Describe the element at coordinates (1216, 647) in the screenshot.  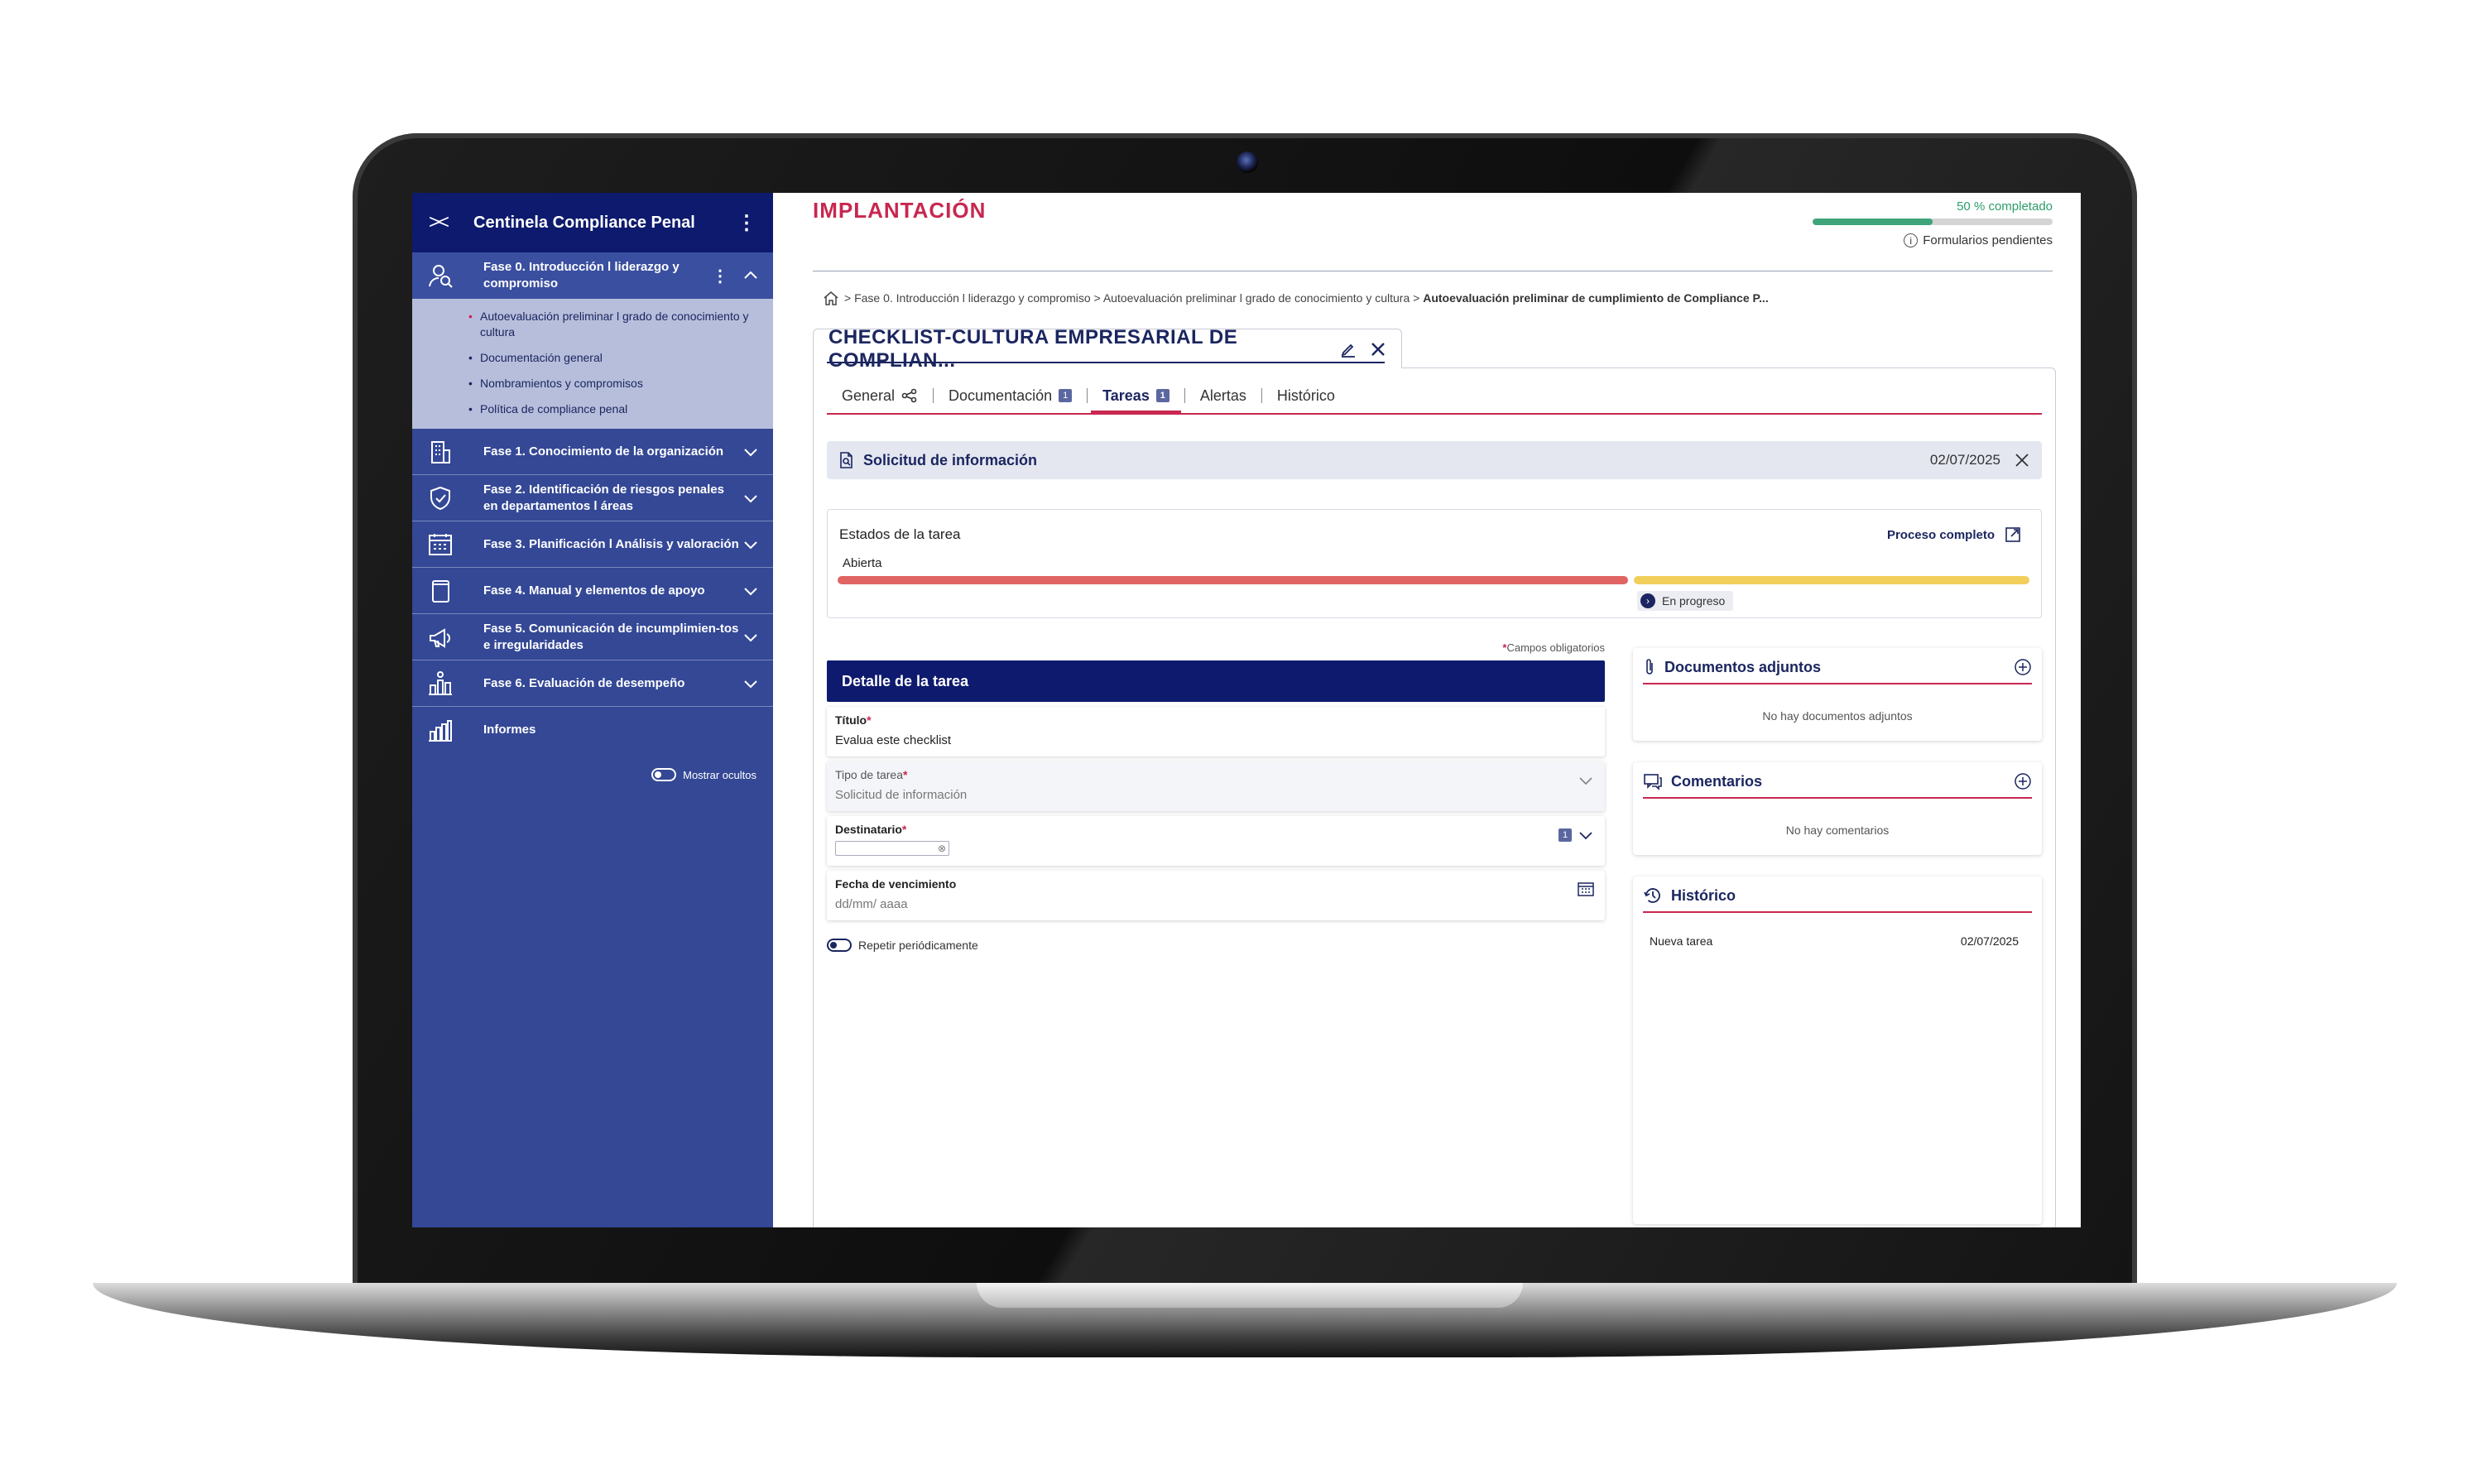
I see `required-note: *Campos obligatorios` at that location.